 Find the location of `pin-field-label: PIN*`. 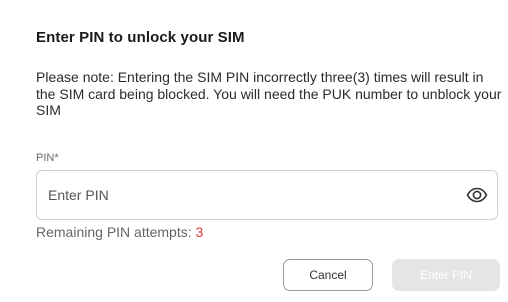

pin-field-label: PIN* is located at coordinates (47, 158).